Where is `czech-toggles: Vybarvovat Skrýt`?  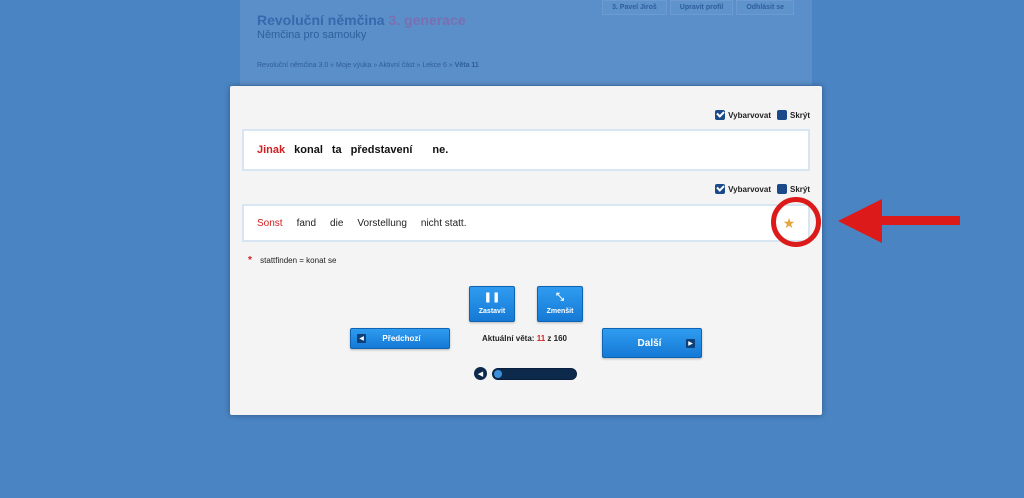 czech-toggles: Vybarvovat Skrýt is located at coordinates (762, 115).